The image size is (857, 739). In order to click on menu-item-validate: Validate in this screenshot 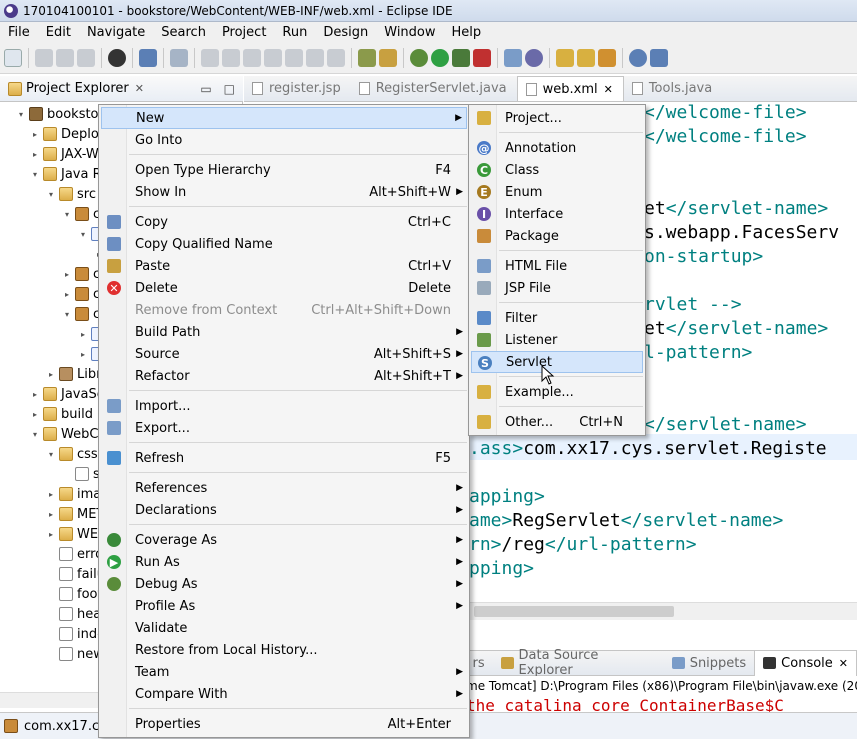, I will do `click(284, 628)`.